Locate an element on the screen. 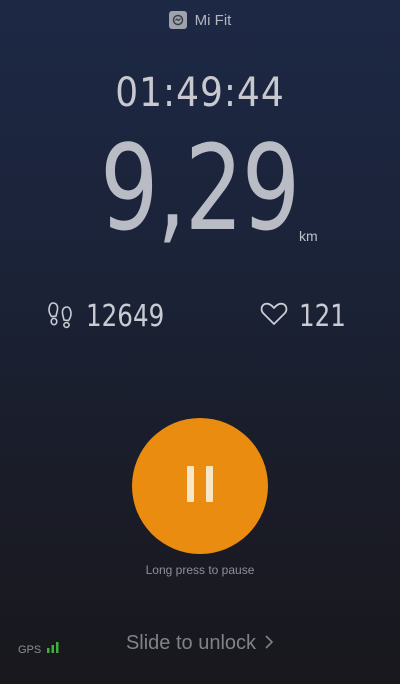 The image size is (400, 684). pause-hint: Long press to pause is located at coordinates (200, 570).